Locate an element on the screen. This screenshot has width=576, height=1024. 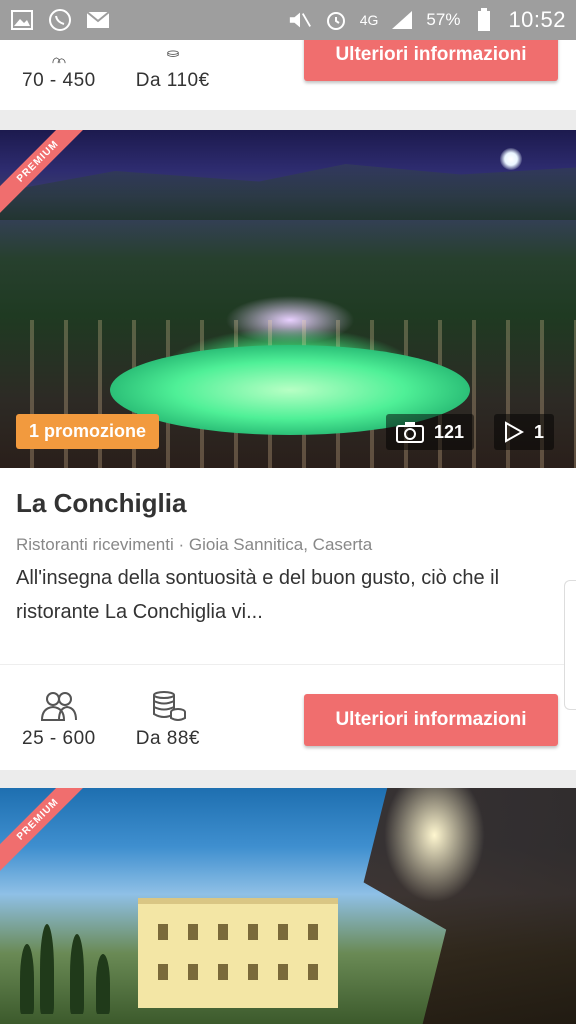
photo-building is located at coordinates (238, 953).